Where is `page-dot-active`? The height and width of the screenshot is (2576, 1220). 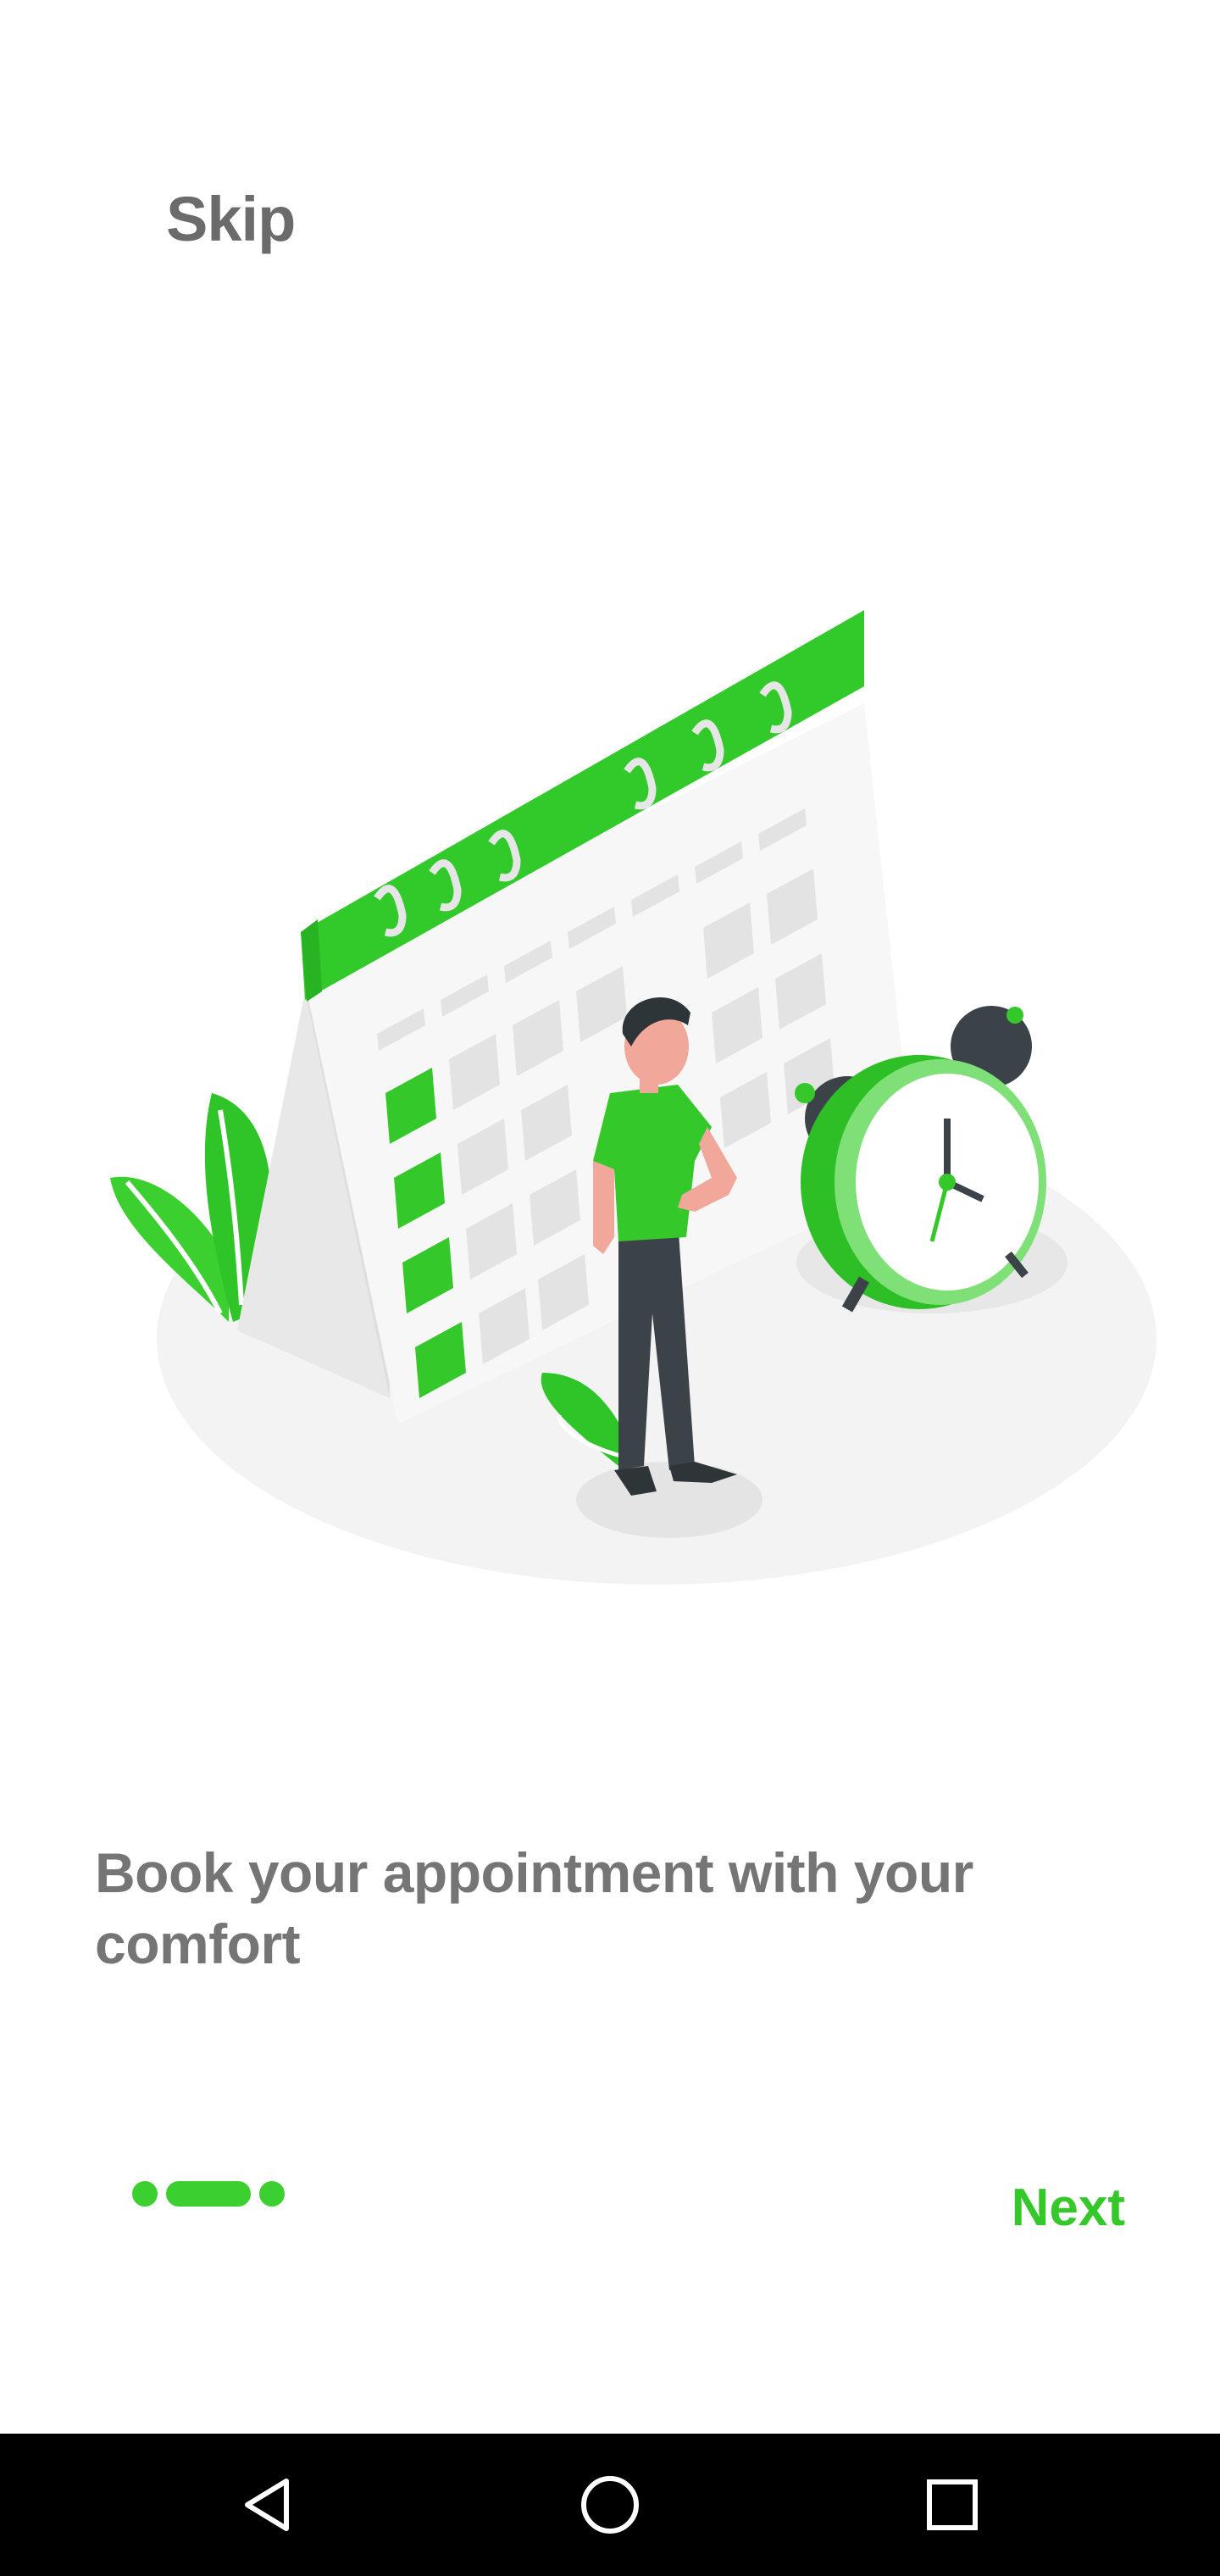 page-dot-active is located at coordinates (208, 2194).